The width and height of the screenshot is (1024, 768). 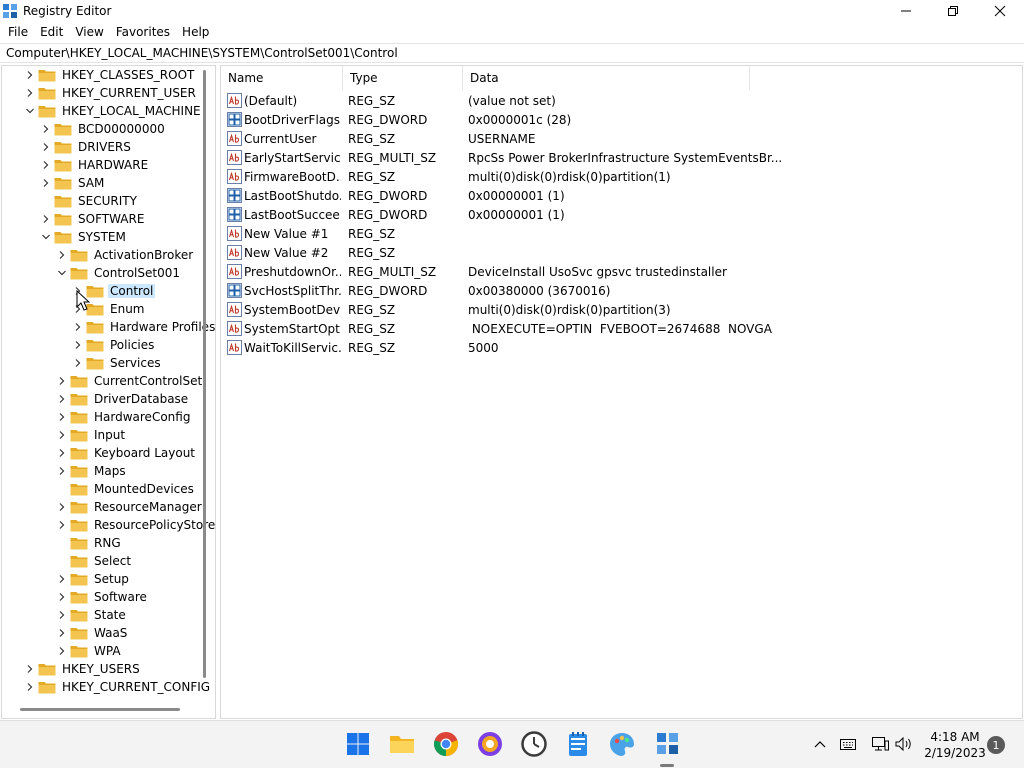 I want to click on title-bar: Registry Editor, so click(x=512, y=11).